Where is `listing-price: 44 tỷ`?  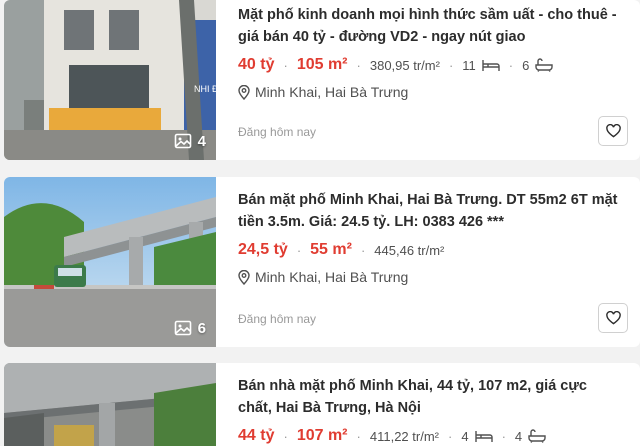 listing-price: 44 tỷ is located at coordinates (256, 435).